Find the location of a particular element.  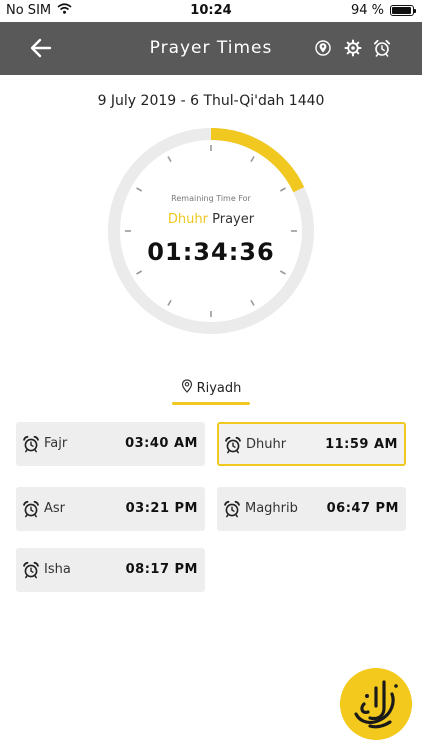

alarm-button is located at coordinates (382, 48).